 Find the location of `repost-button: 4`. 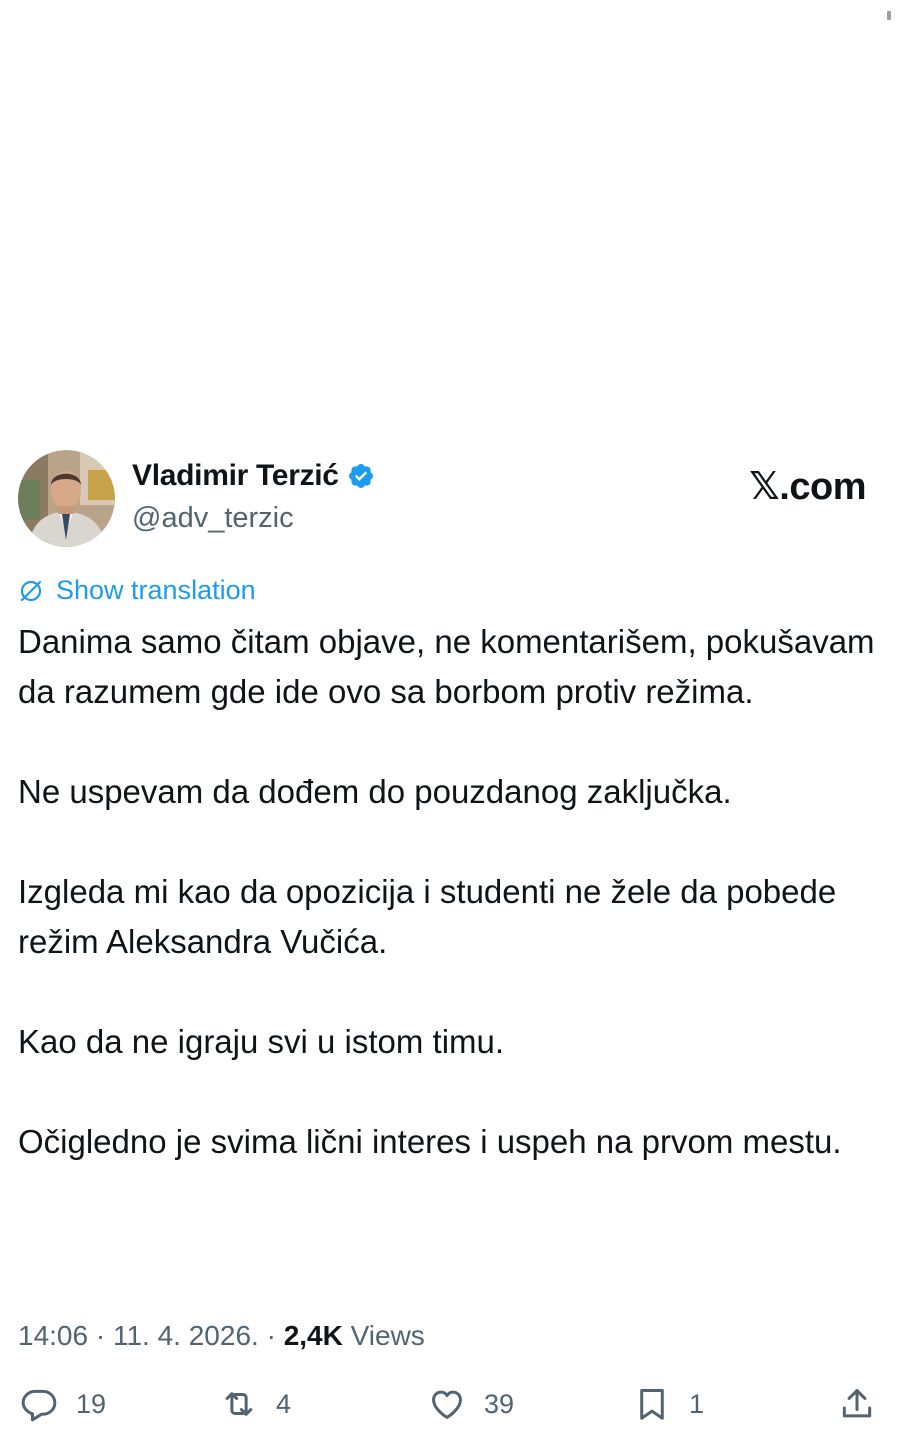

repost-button: 4 is located at coordinates (255, 1404).